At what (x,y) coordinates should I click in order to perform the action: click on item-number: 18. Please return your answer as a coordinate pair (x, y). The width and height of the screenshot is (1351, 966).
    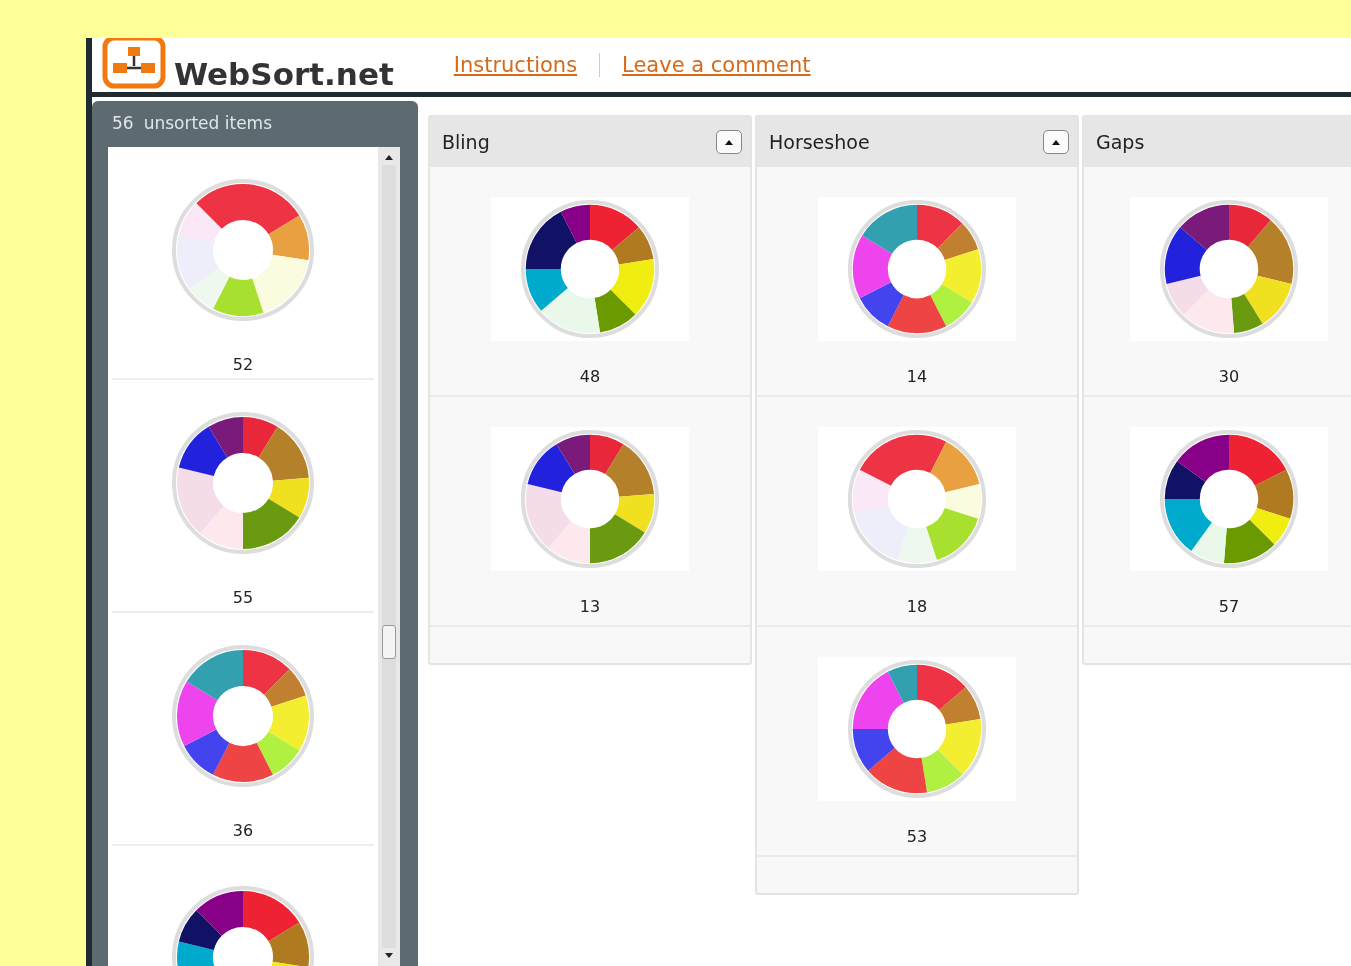
    Looking at the image, I should click on (917, 606).